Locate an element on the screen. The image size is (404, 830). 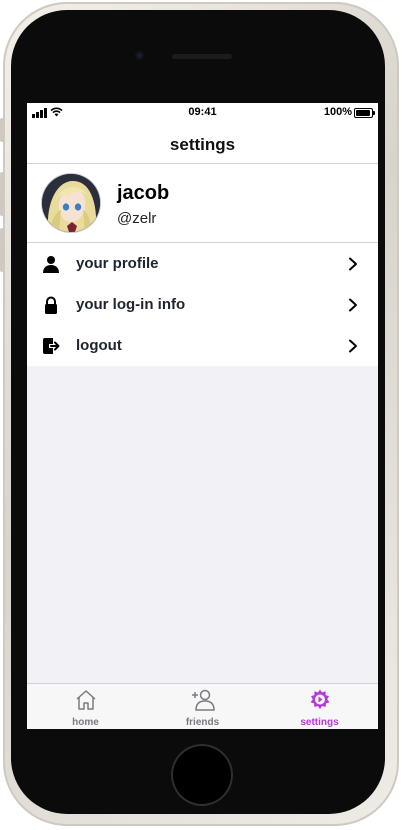
tab-label: friends is located at coordinates (202, 722).